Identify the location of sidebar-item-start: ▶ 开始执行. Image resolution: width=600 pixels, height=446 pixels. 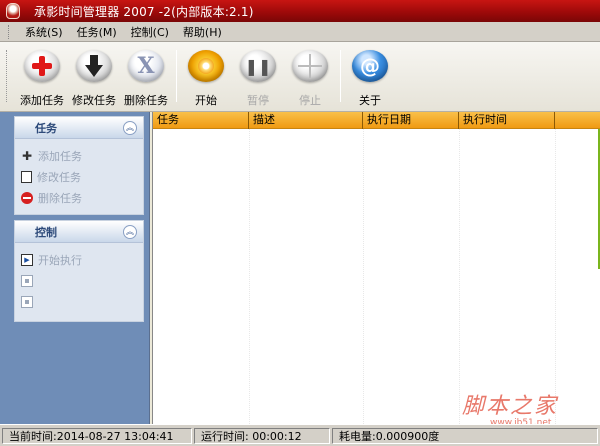
(82, 259).